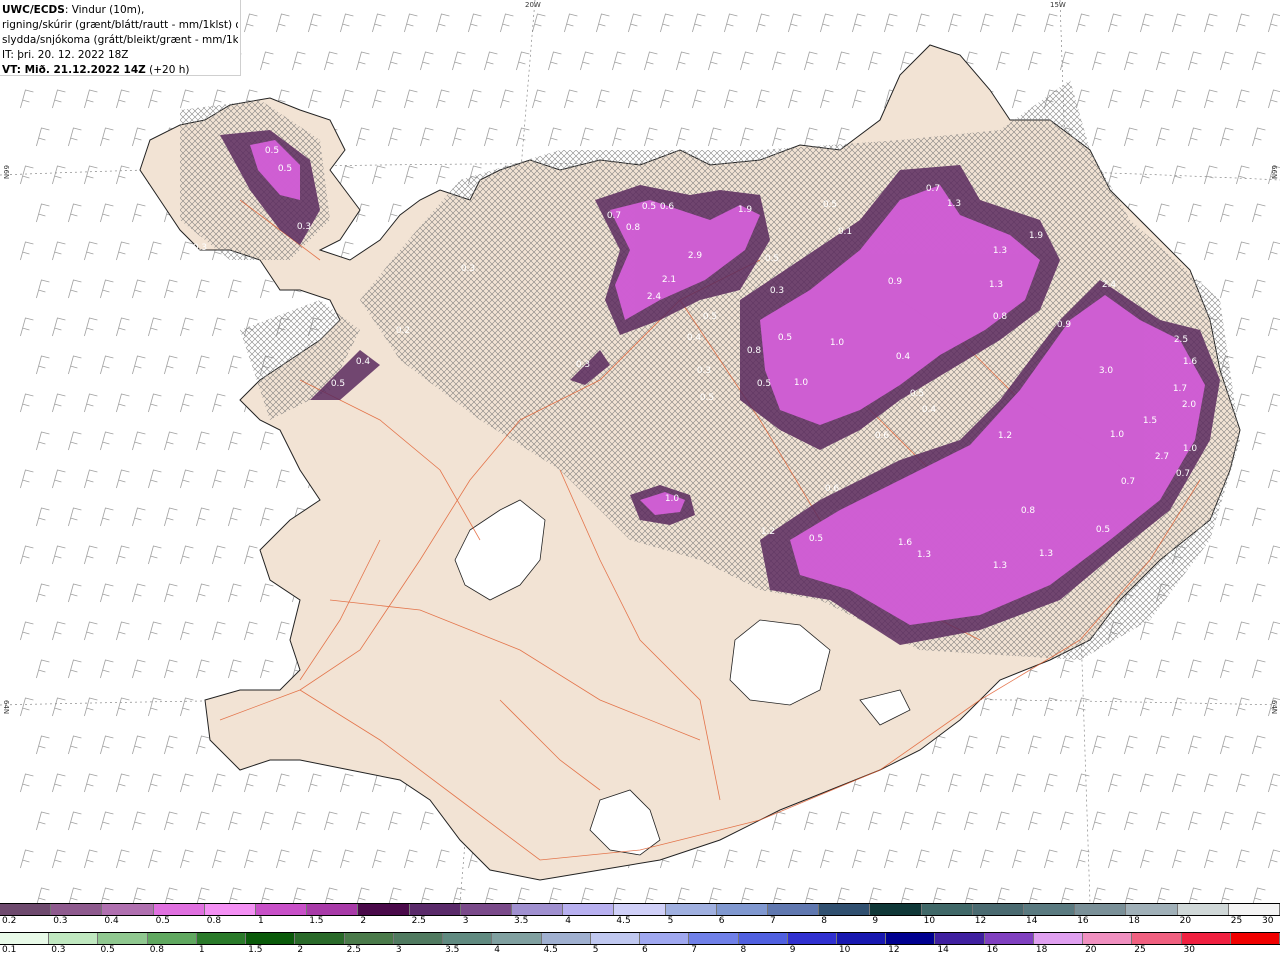  Describe the element at coordinates (640, 938) in the screenshot. I see `legend-rain-colorbar` at that location.